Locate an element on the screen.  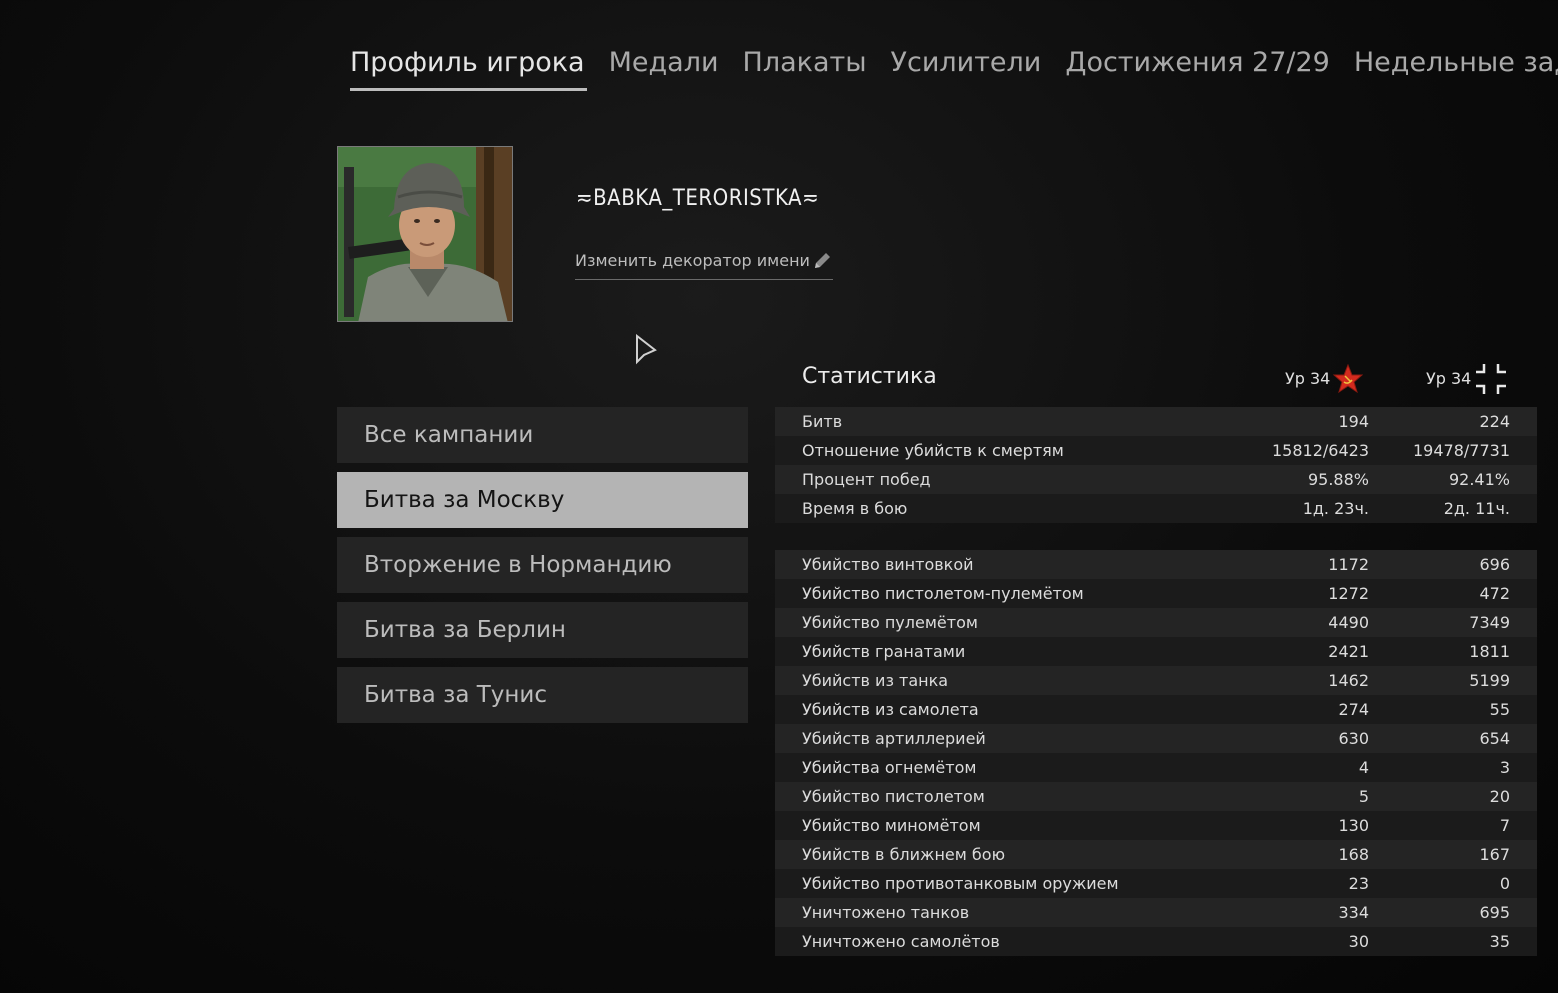
soldier-portrait-avatar is located at coordinates (425, 234).